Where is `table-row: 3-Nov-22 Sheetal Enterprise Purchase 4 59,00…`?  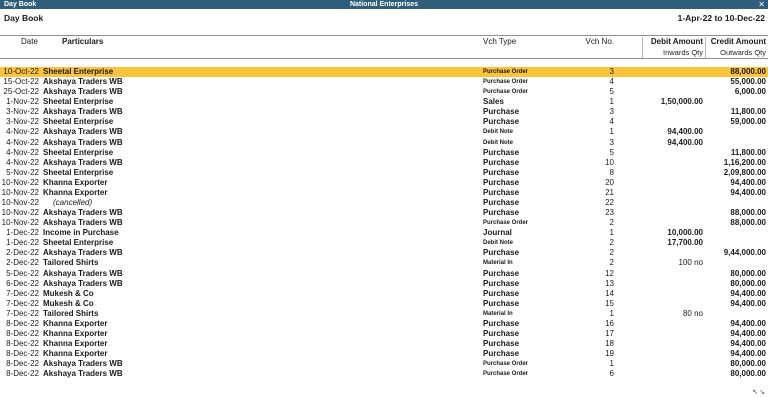
table-row: 3-Nov-22 Sheetal Enterprise Purchase 4 59,00… is located at coordinates (384, 122).